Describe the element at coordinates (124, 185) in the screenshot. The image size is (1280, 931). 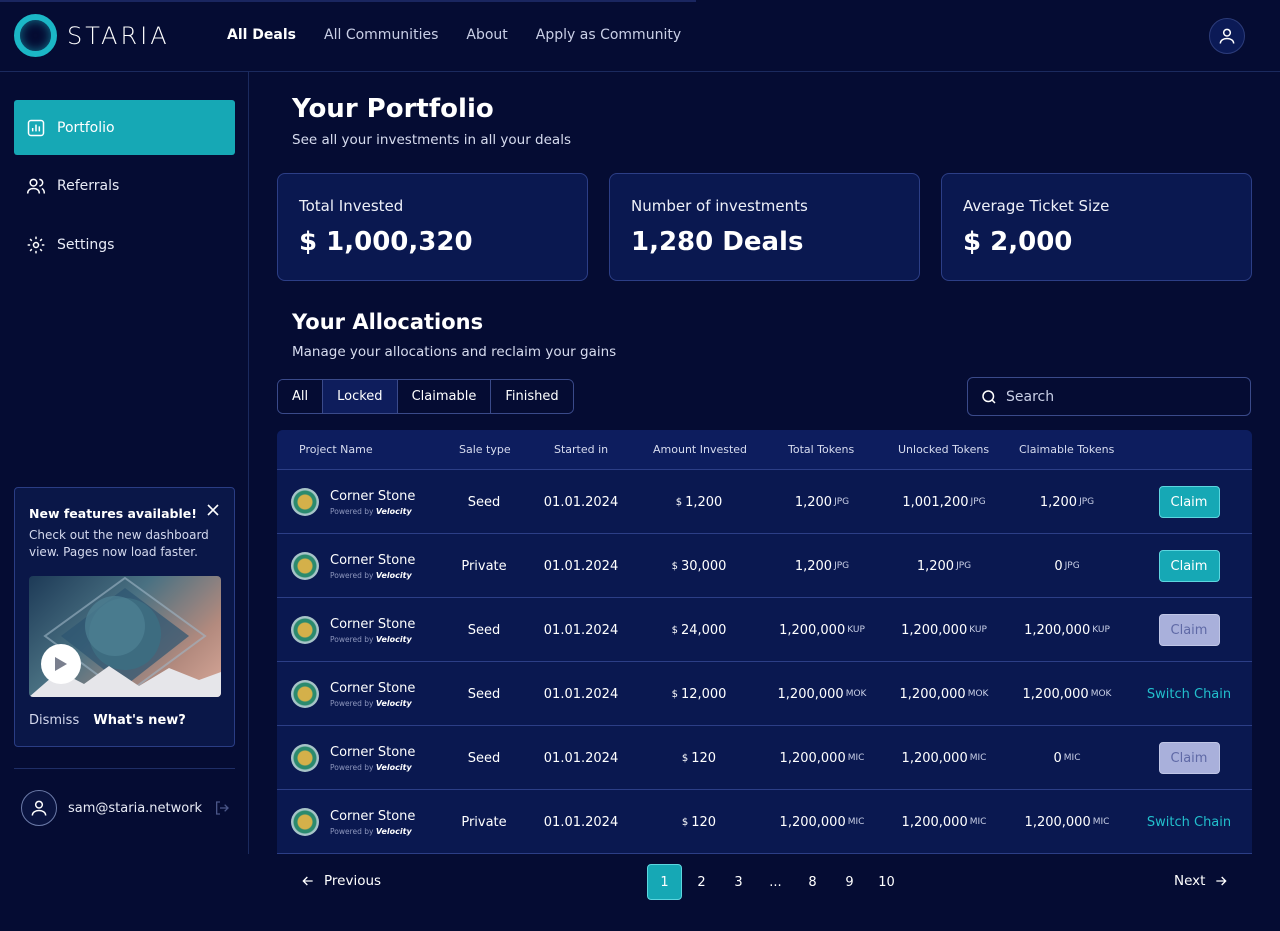
I see `sidebar-item-referrals: Referrals` at that location.